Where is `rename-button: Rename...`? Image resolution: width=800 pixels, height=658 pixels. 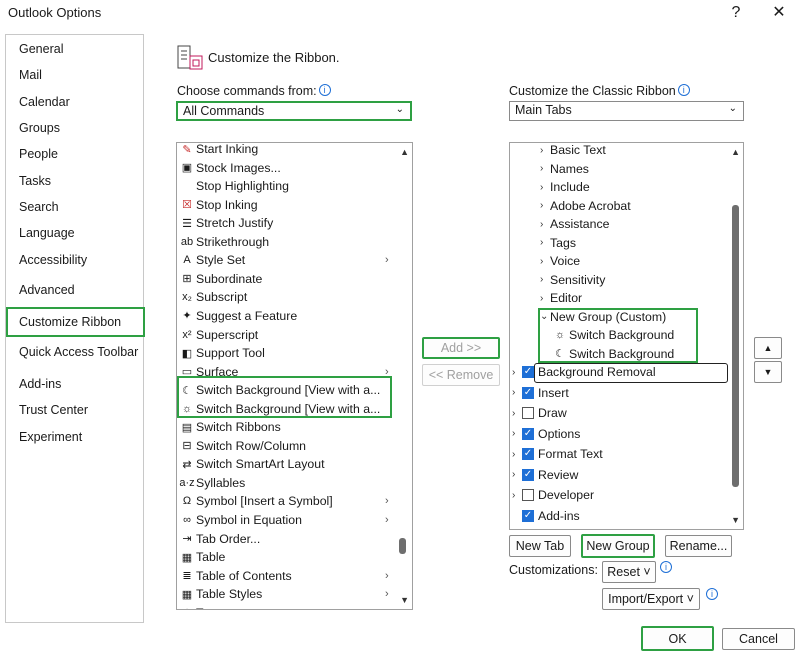
rename-button: Rename... is located at coordinates (698, 546).